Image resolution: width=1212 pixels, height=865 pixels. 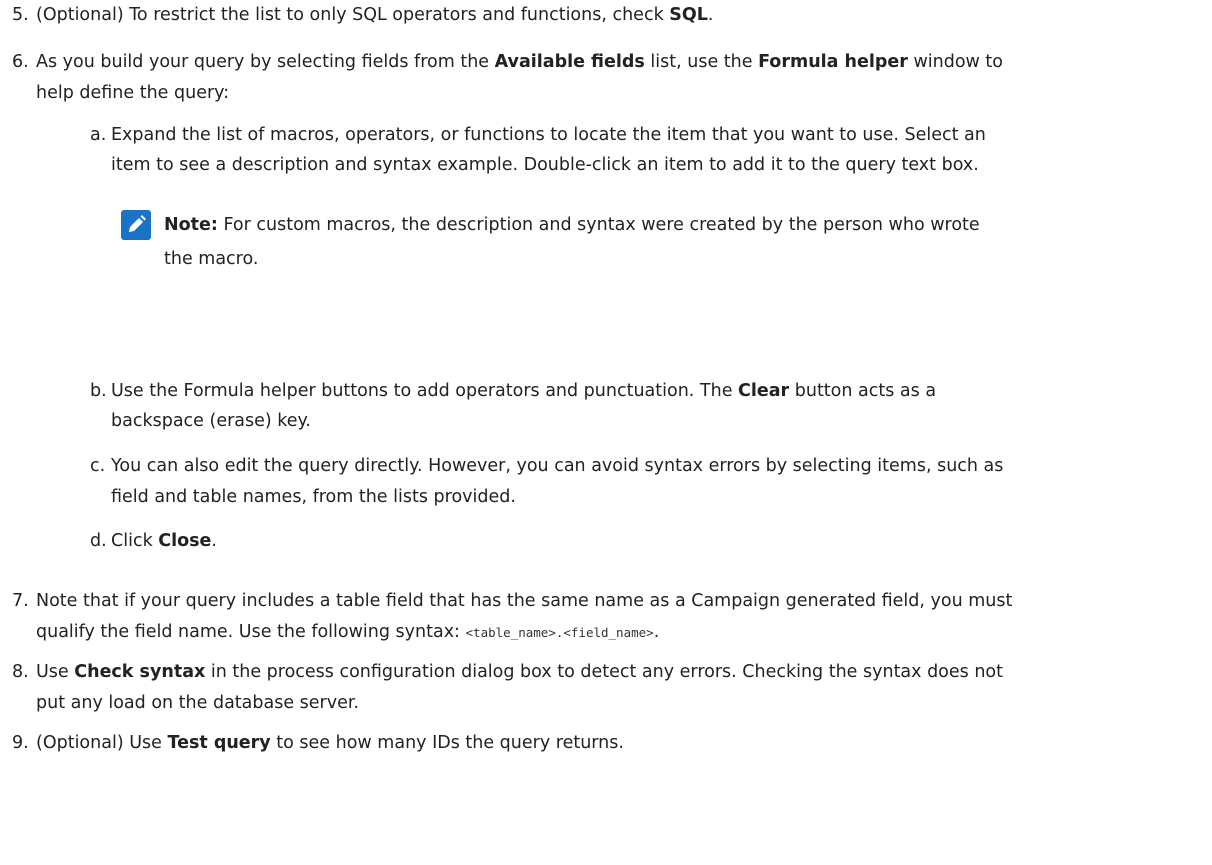 What do you see at coordinates (20, 62) in the screenshot?
I see `step-number: 6.` at bounding box center [20, 62].